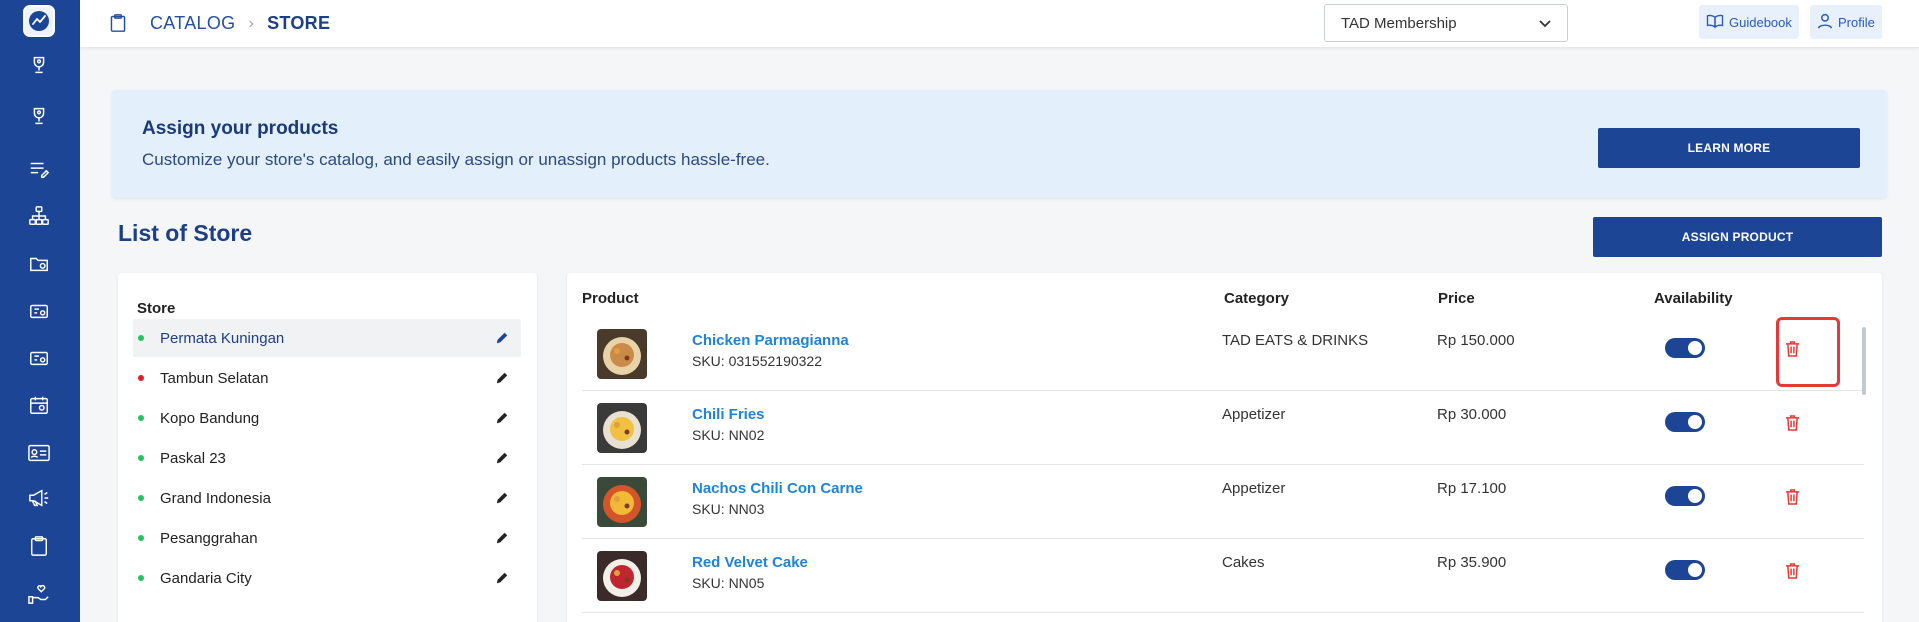  Describe the element at coordinates (192, 23) in the screenshot. I see `breadcrumb-catalog: CATALOG` at that location.